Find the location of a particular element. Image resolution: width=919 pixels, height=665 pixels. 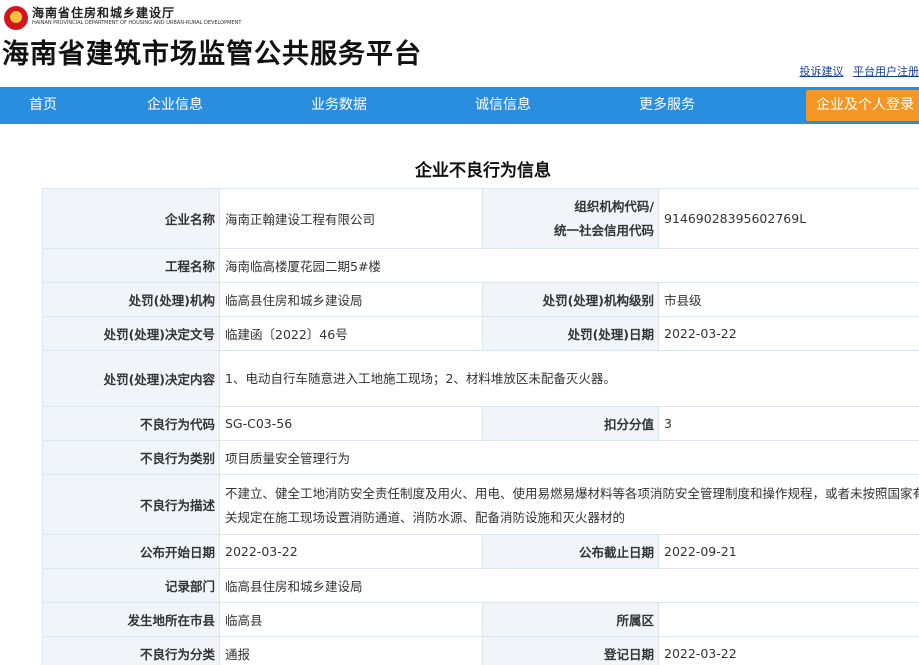

project-label: 工程名称 is located at coordinates (131, 265).